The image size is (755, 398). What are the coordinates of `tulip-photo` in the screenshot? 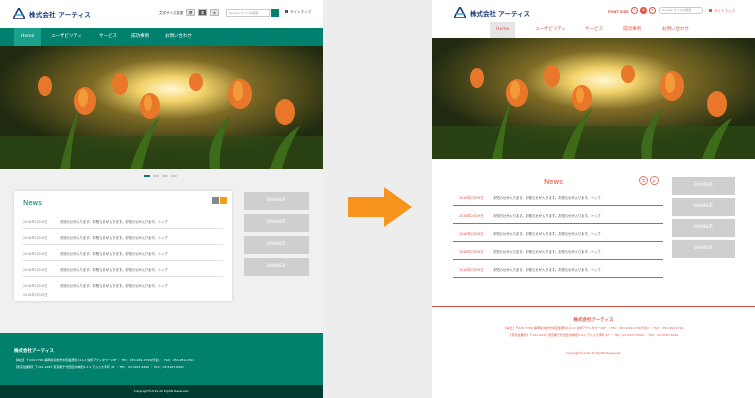 It's located at (161, 107).